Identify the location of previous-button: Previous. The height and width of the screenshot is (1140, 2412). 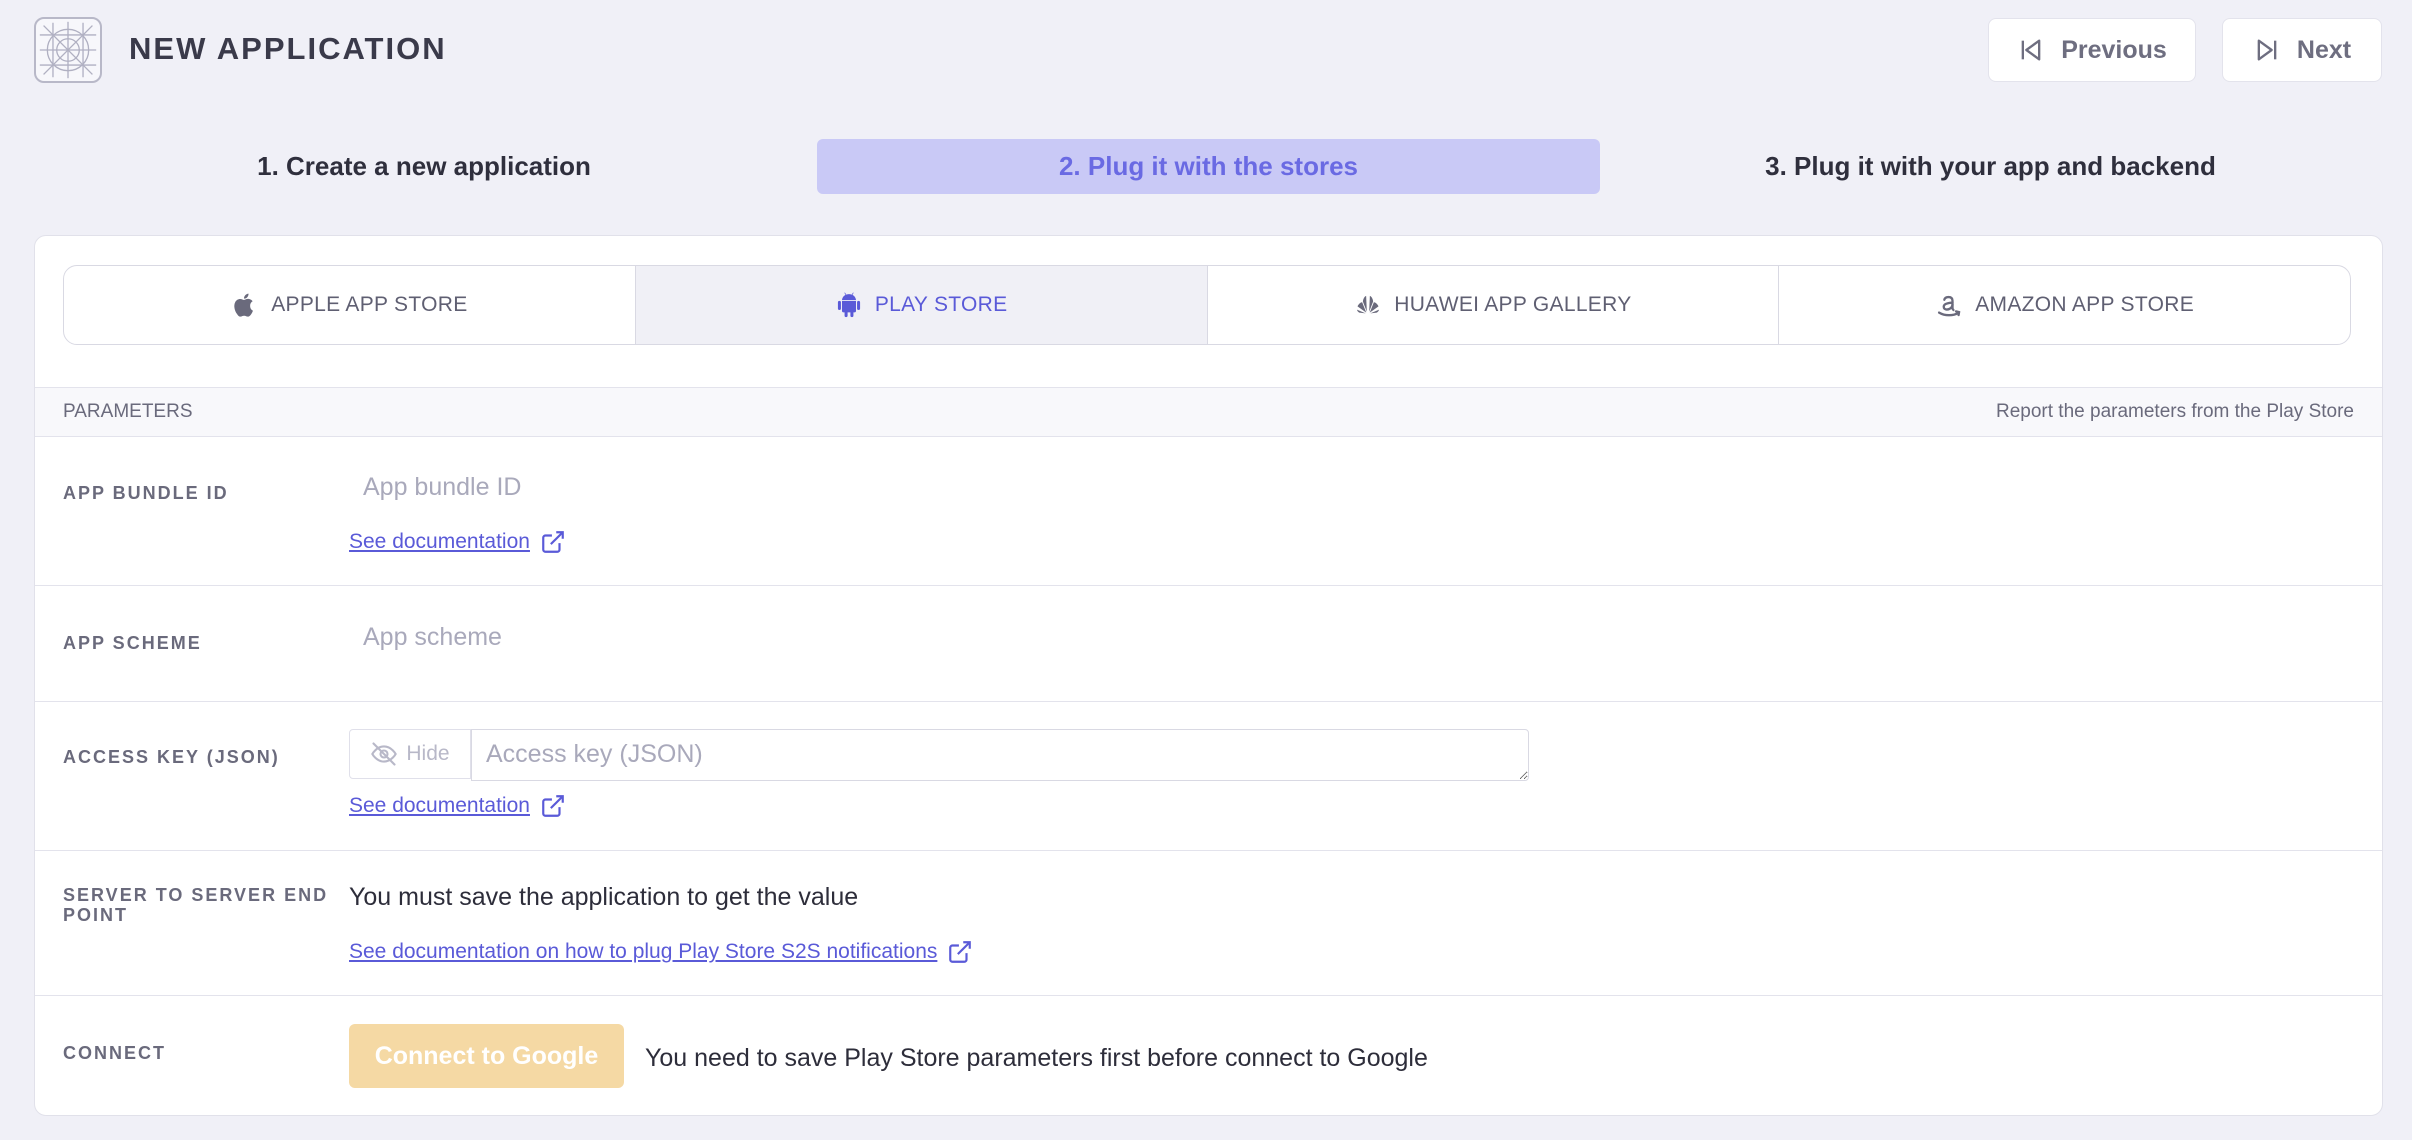
(2092, 50).